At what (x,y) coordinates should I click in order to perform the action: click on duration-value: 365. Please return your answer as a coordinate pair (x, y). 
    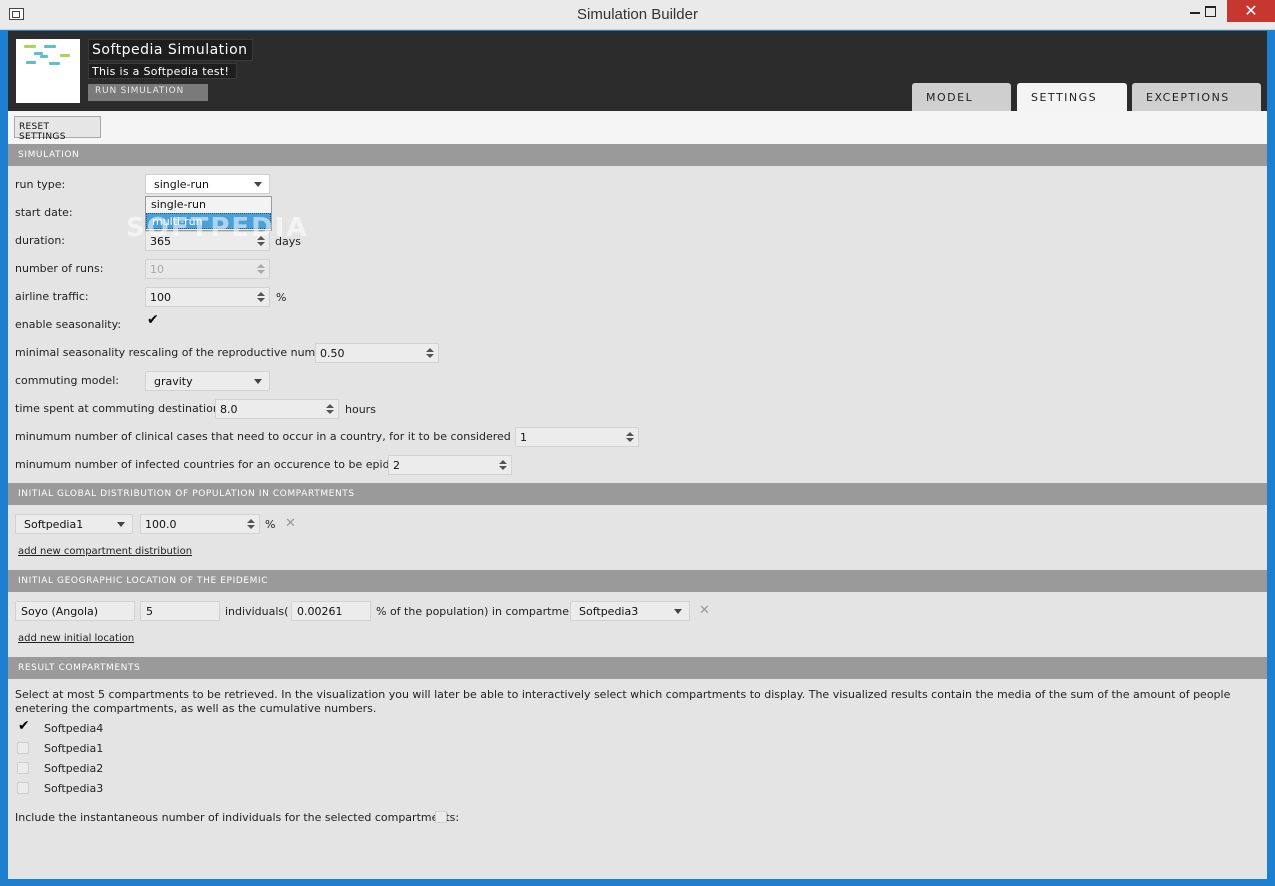
    Looking at the image, I should click on (160, 241).